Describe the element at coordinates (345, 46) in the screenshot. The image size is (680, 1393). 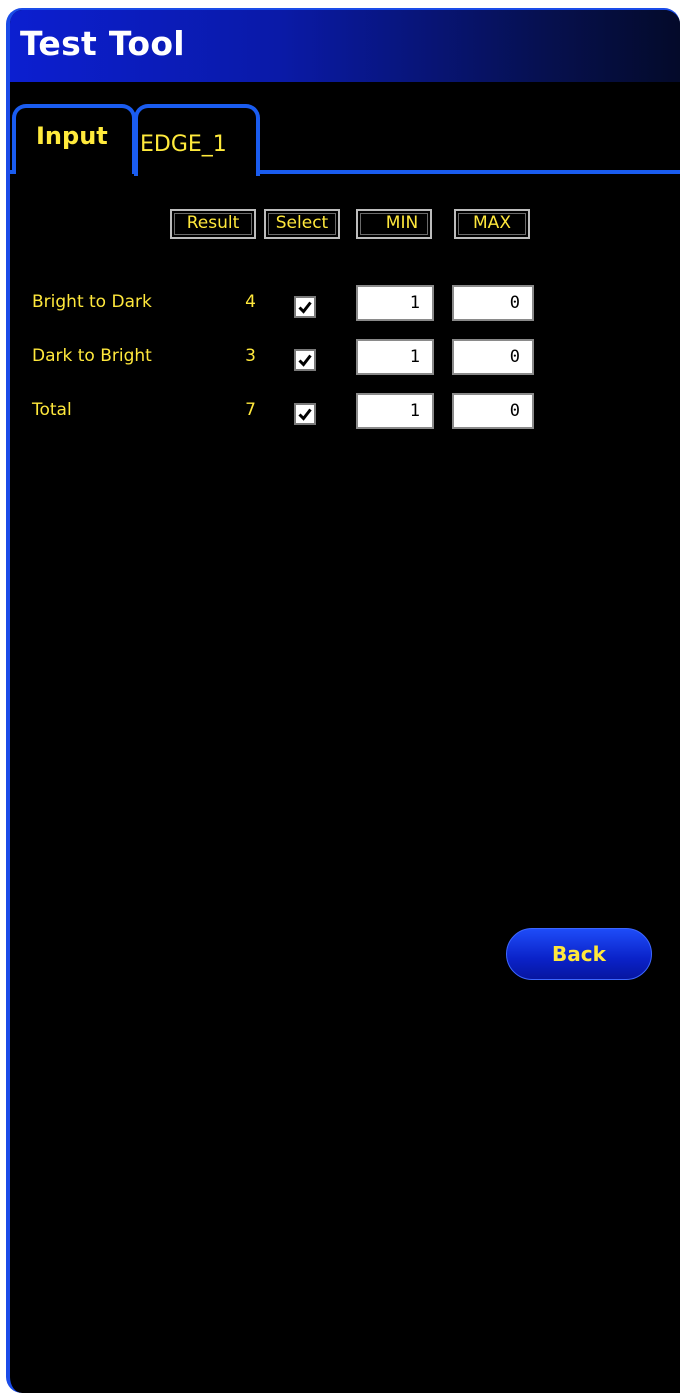
I see `title-bar: Test Tool` at that location.